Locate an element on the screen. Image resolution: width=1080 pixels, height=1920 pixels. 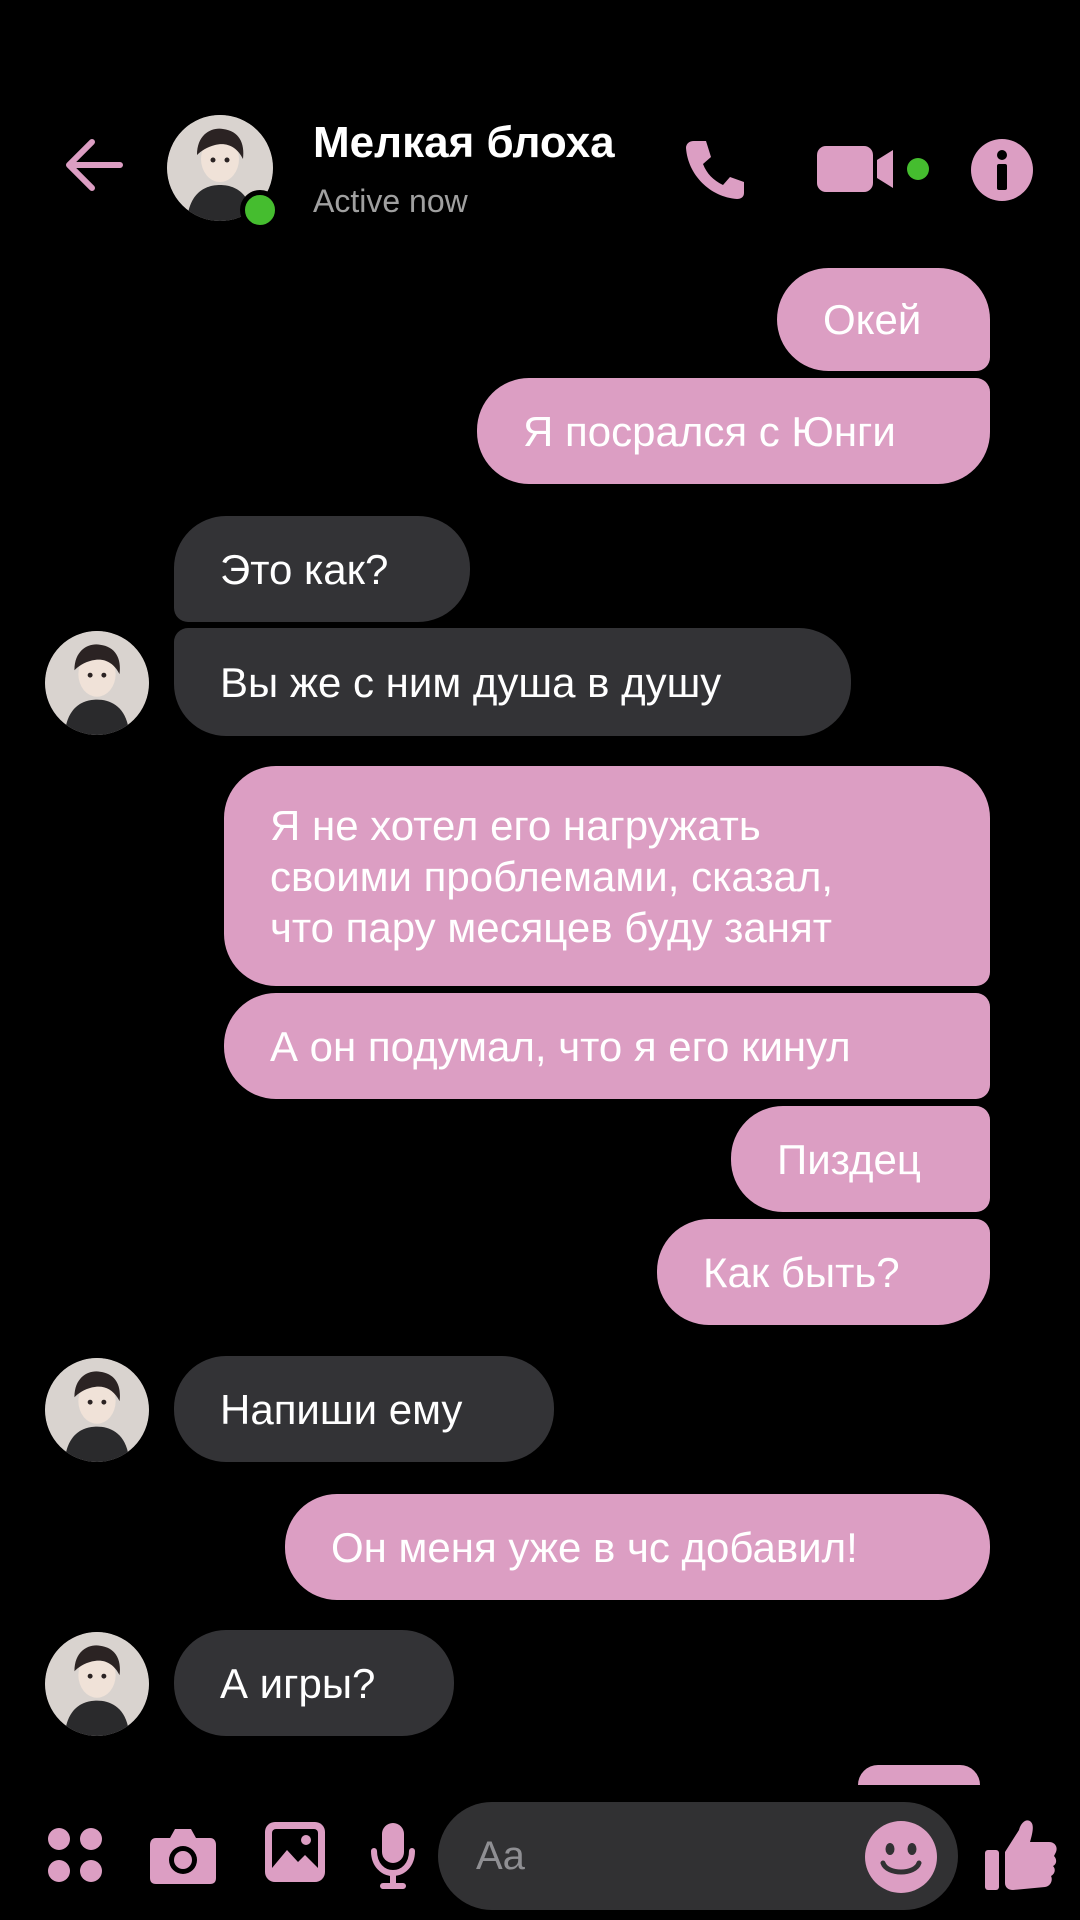
video-call-button is located at coordinates (875, 169).